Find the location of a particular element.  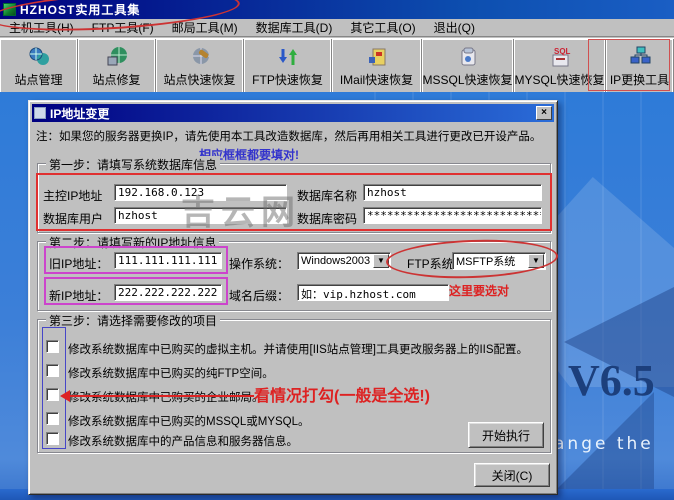

toolbar-button-label: FTP快速恢复 is located at coordinates (287, 80).